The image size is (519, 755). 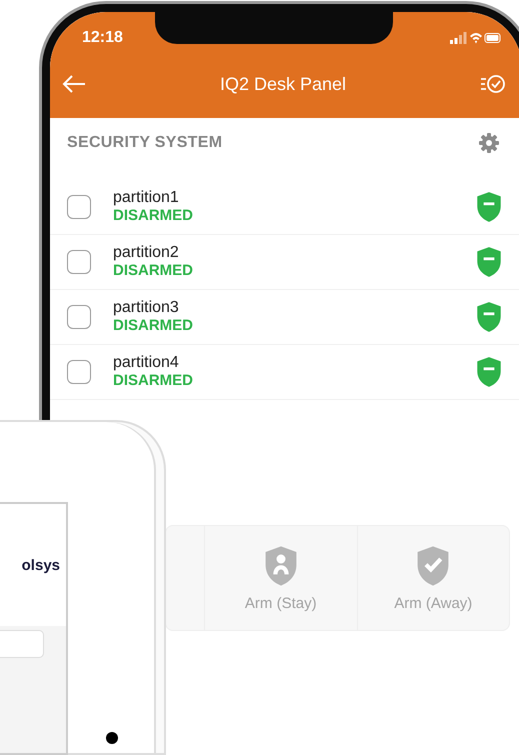 I want to click on partition-name: partition4, so click(x=146, y=363).